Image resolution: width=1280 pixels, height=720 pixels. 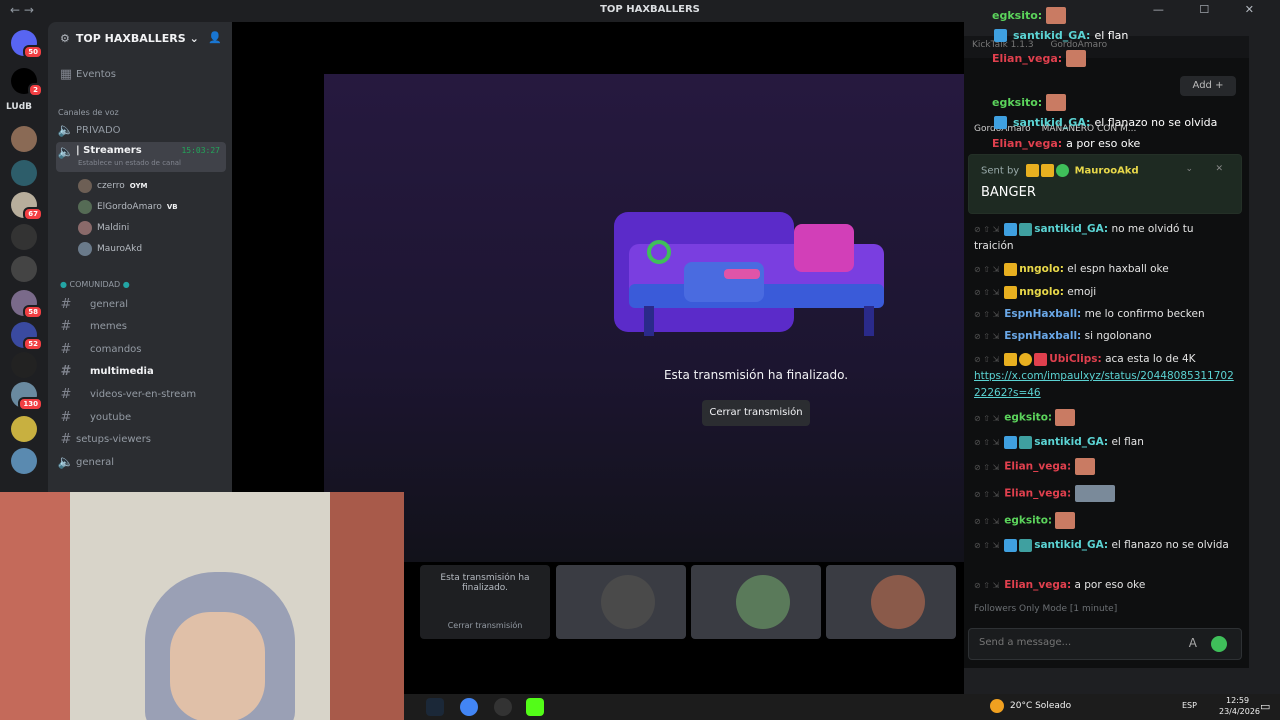 What do you see at coordinates (141, 462) in the screenshot?
I see `voice-channel-general: 🔈 general` at bounding box center [141, 462].